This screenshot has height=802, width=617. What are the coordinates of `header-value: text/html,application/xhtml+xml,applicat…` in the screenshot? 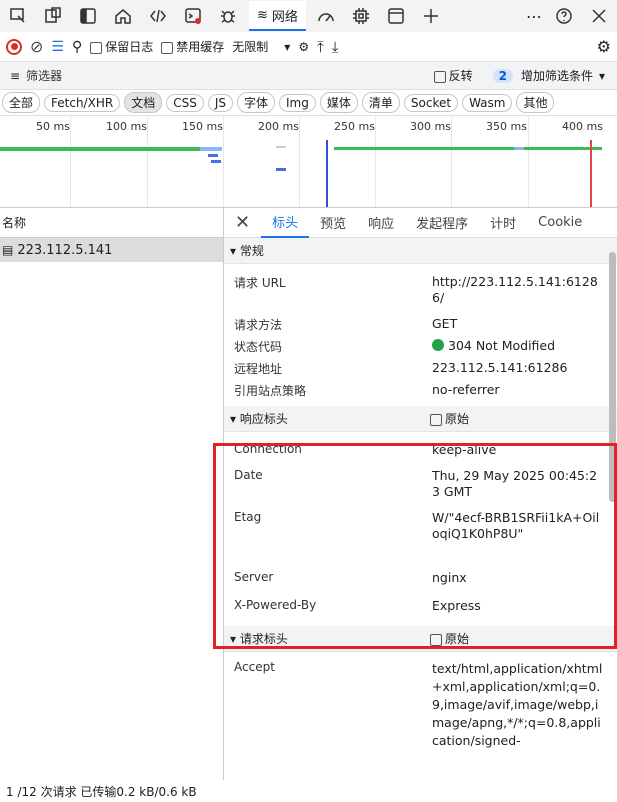 It's located at (517, 704).